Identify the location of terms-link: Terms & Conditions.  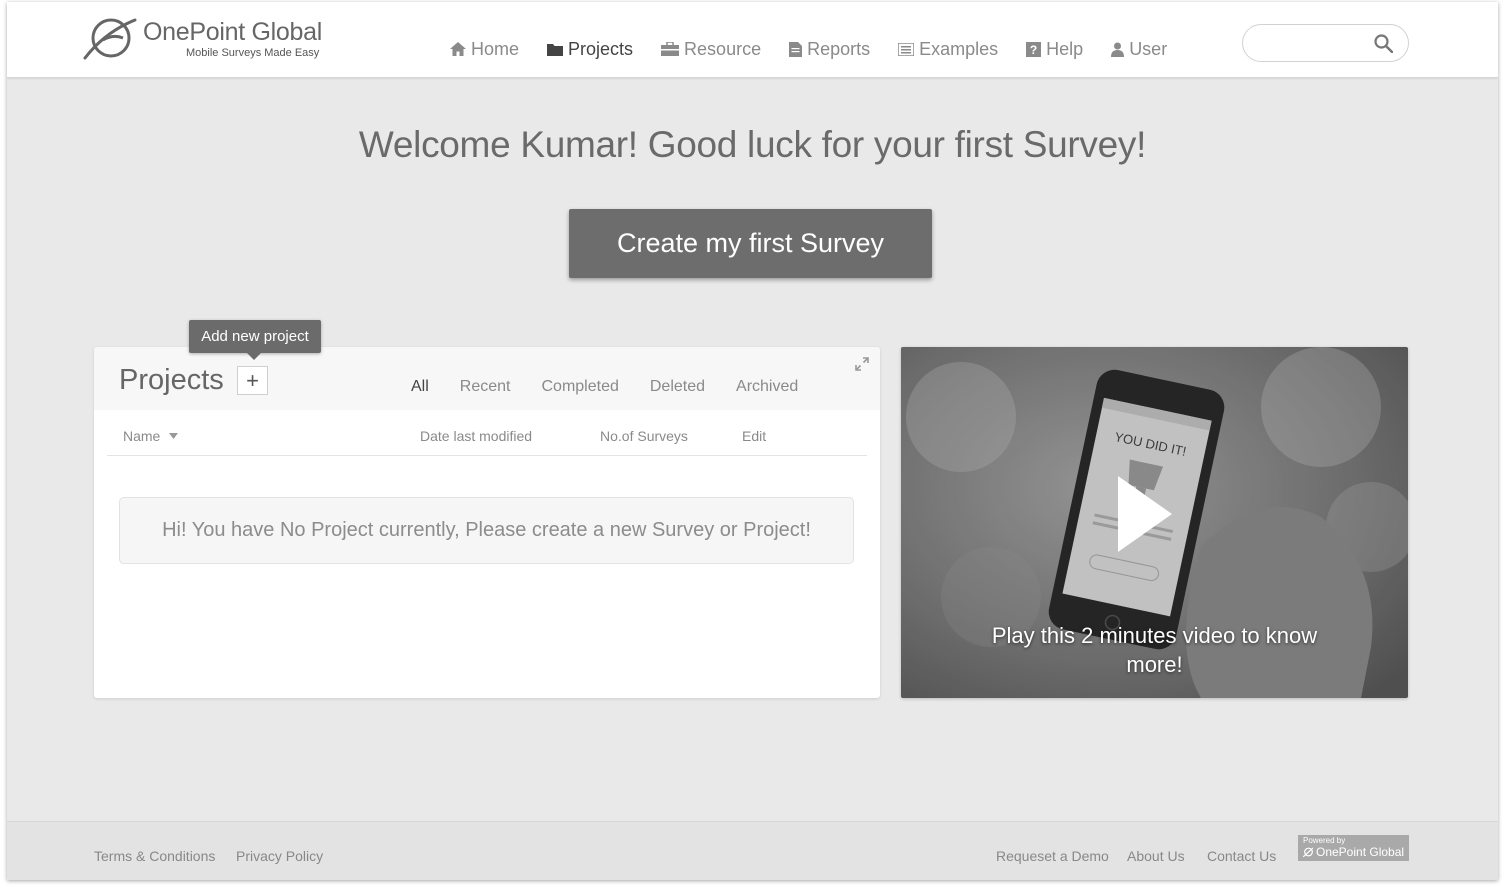
(154, 856).